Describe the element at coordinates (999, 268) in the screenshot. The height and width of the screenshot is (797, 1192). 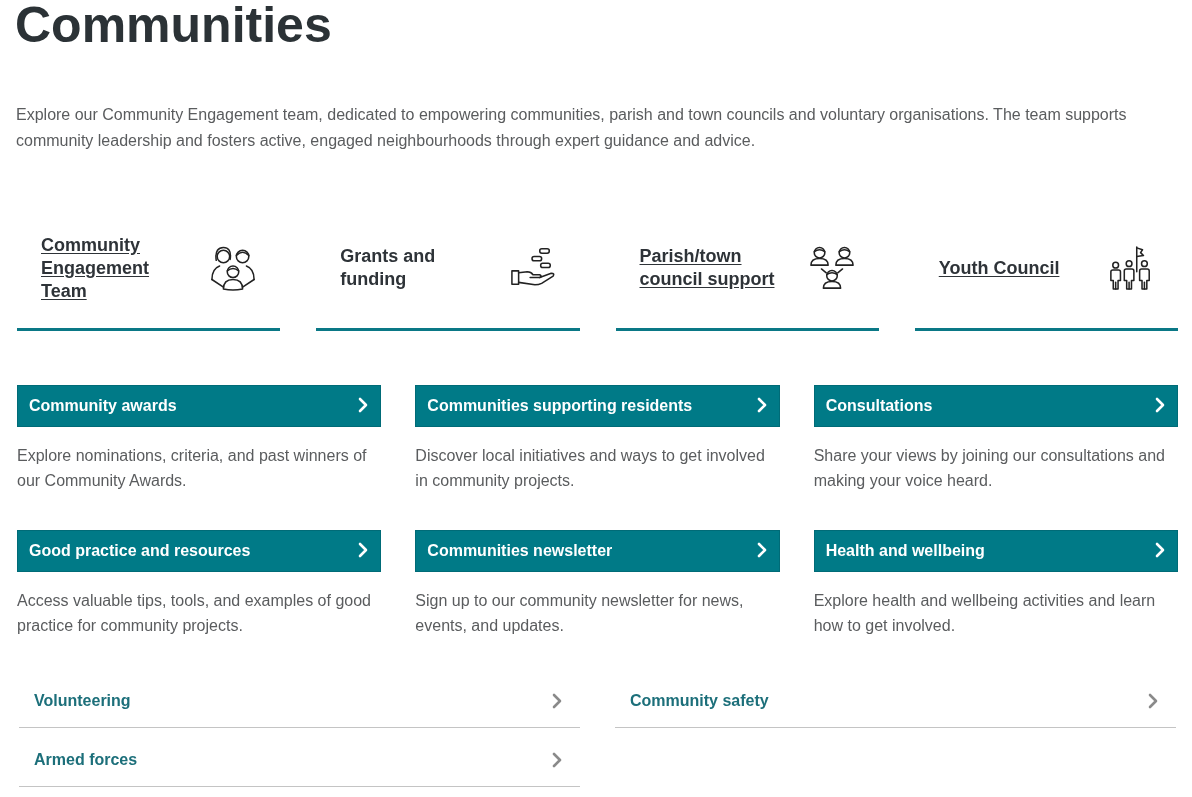
I see `feature-link: Youth Council` at that location.